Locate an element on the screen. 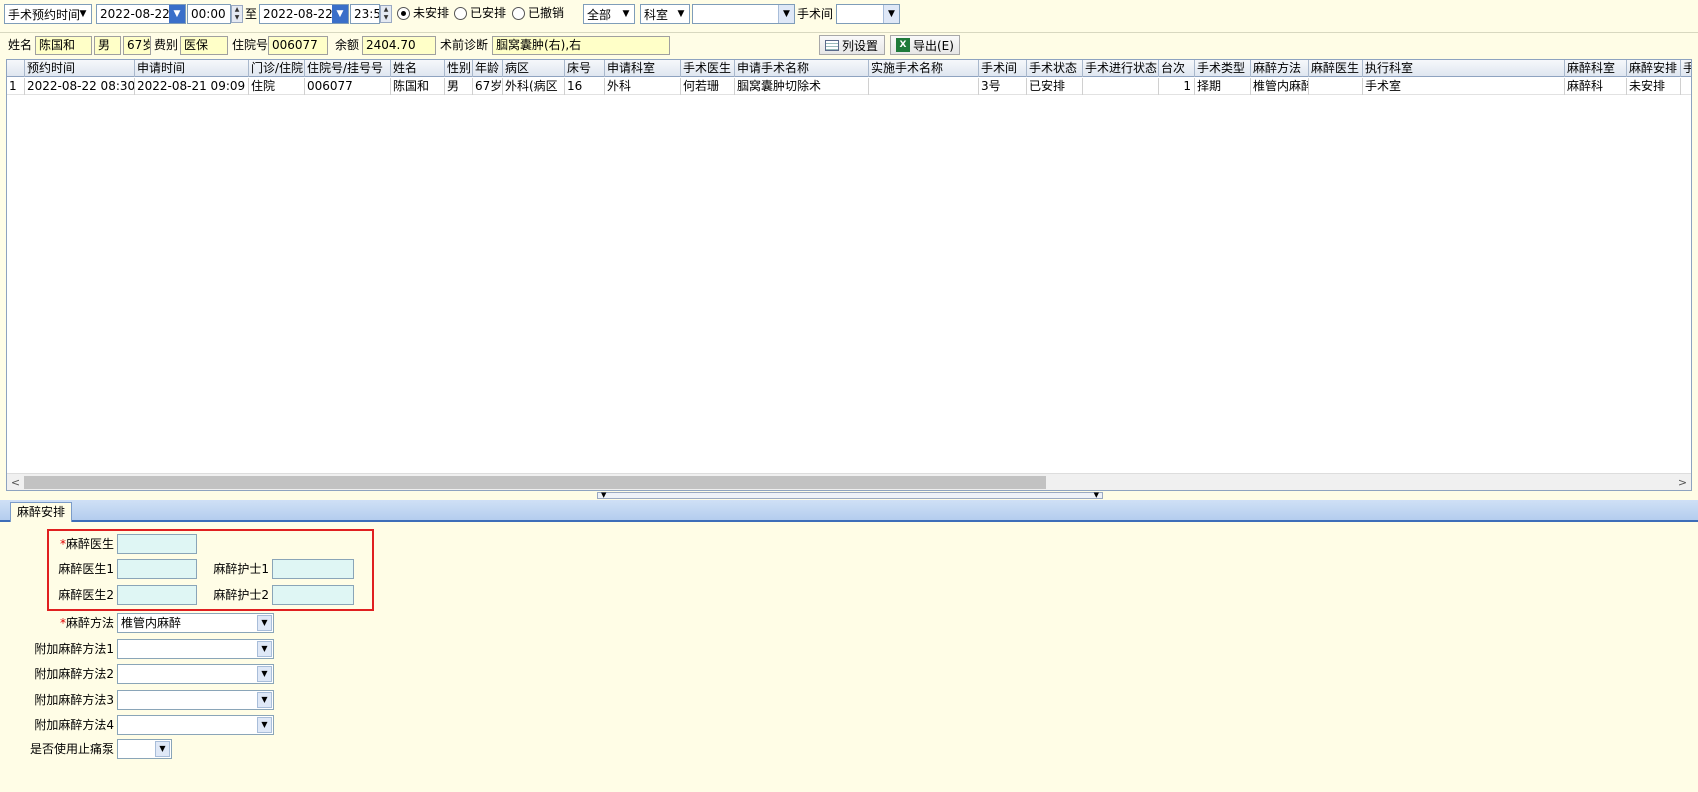 Image resolution: width=1698 pixels, height=792 pixels. column-header is located at coordinates (16, 68).